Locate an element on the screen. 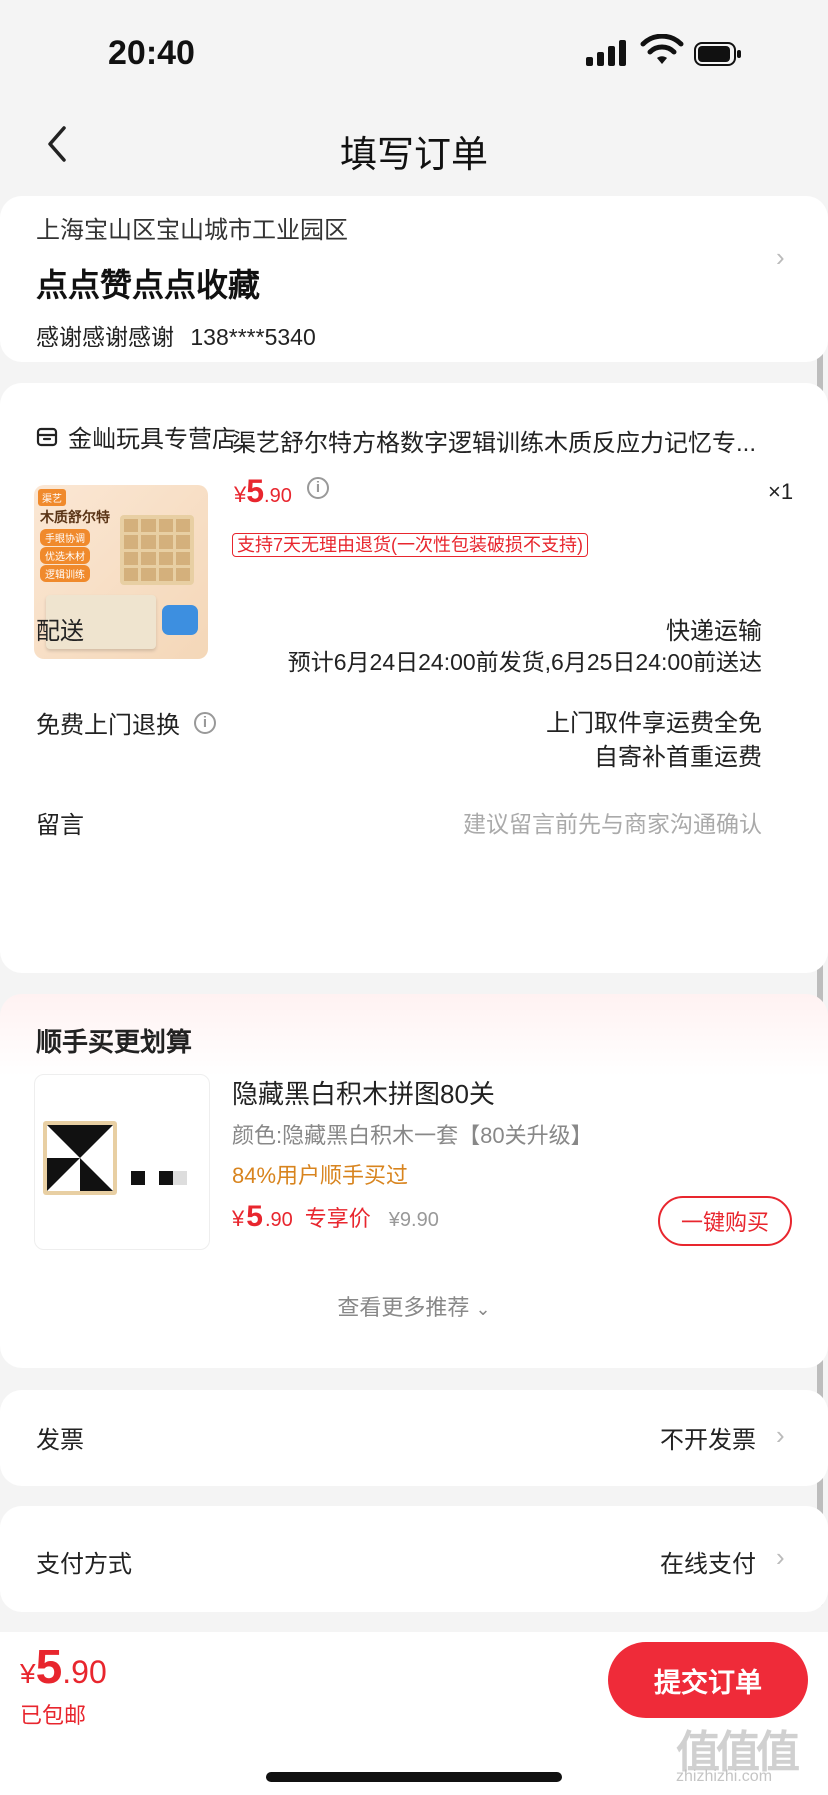  payment-row: 支付方式 在线支付 › is located at coordinates (414, 1559).